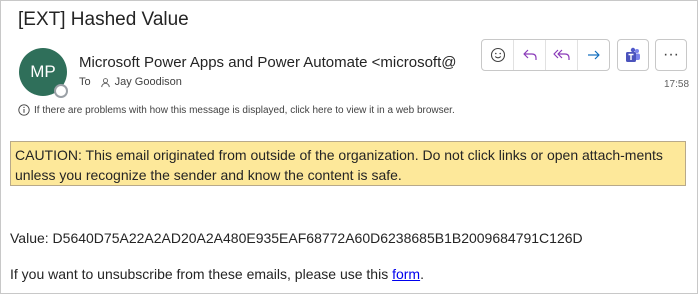  What do you see at coordinates (61, 91) in the screenshot?
I see `presence-status-icon` at bounding box center [61, 91].